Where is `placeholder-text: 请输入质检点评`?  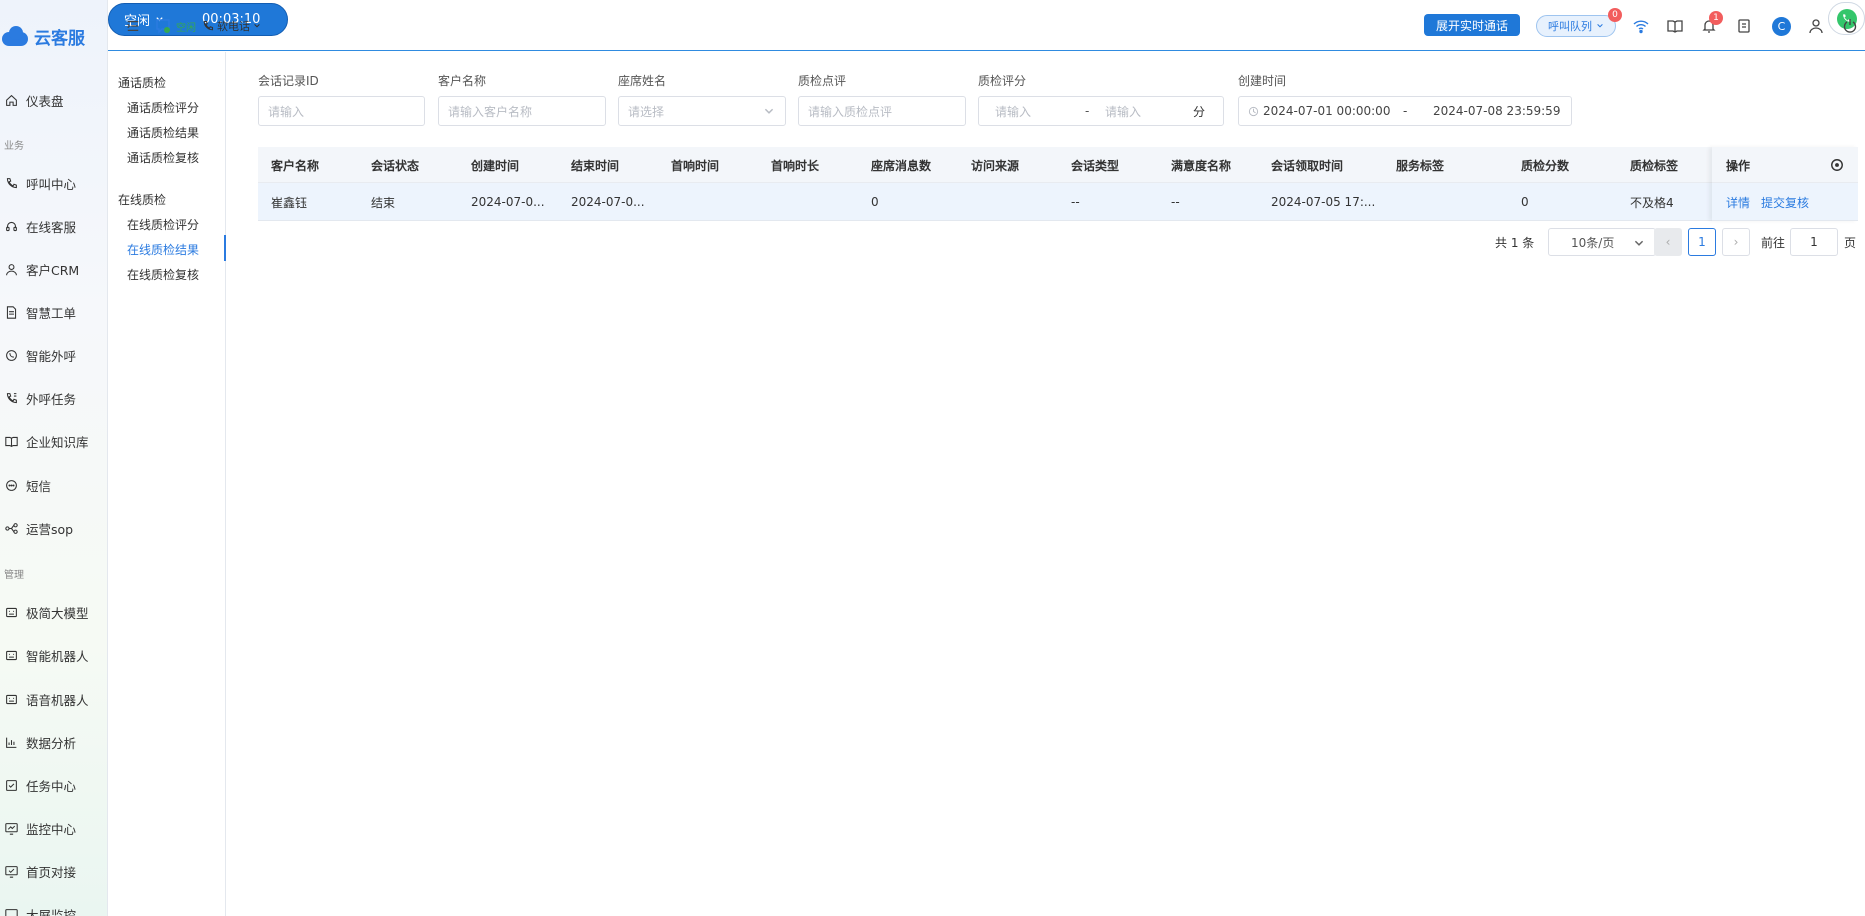
placeholder-text: 请输入质检点评 is located at coordinates (850, 111).